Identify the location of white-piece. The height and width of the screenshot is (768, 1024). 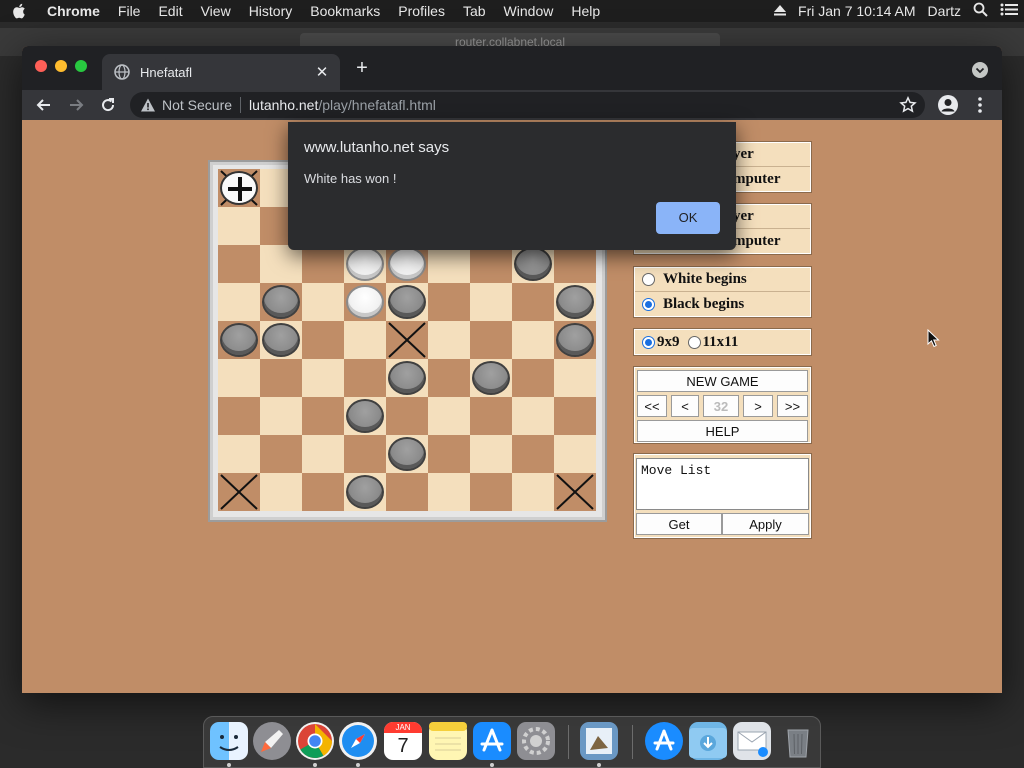
(365, 302).